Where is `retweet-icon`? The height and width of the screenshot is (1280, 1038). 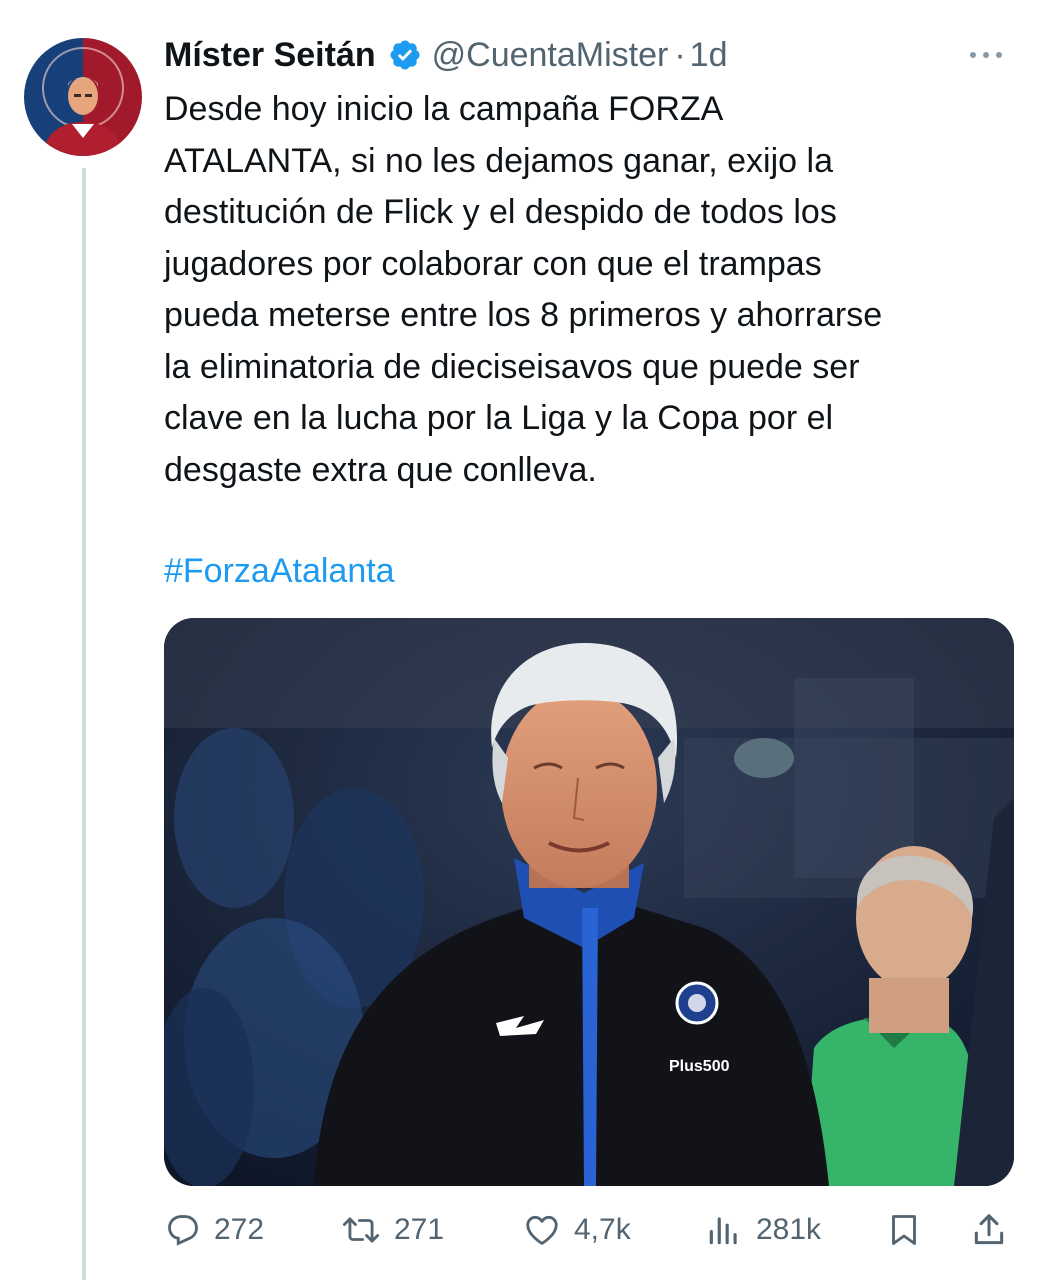
retweet-icon is located at coordinates (361, 1230).